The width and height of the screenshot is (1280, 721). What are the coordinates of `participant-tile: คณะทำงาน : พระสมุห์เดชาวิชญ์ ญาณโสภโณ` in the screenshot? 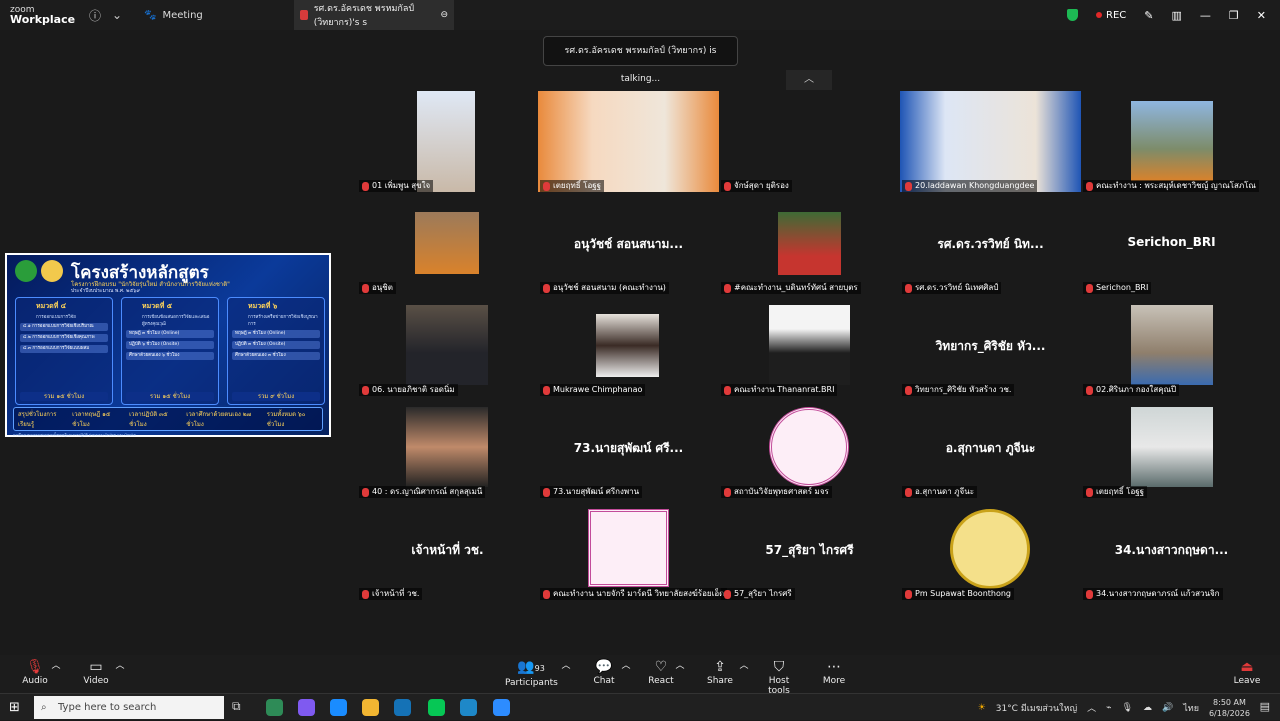 It's located at (1171, 141).